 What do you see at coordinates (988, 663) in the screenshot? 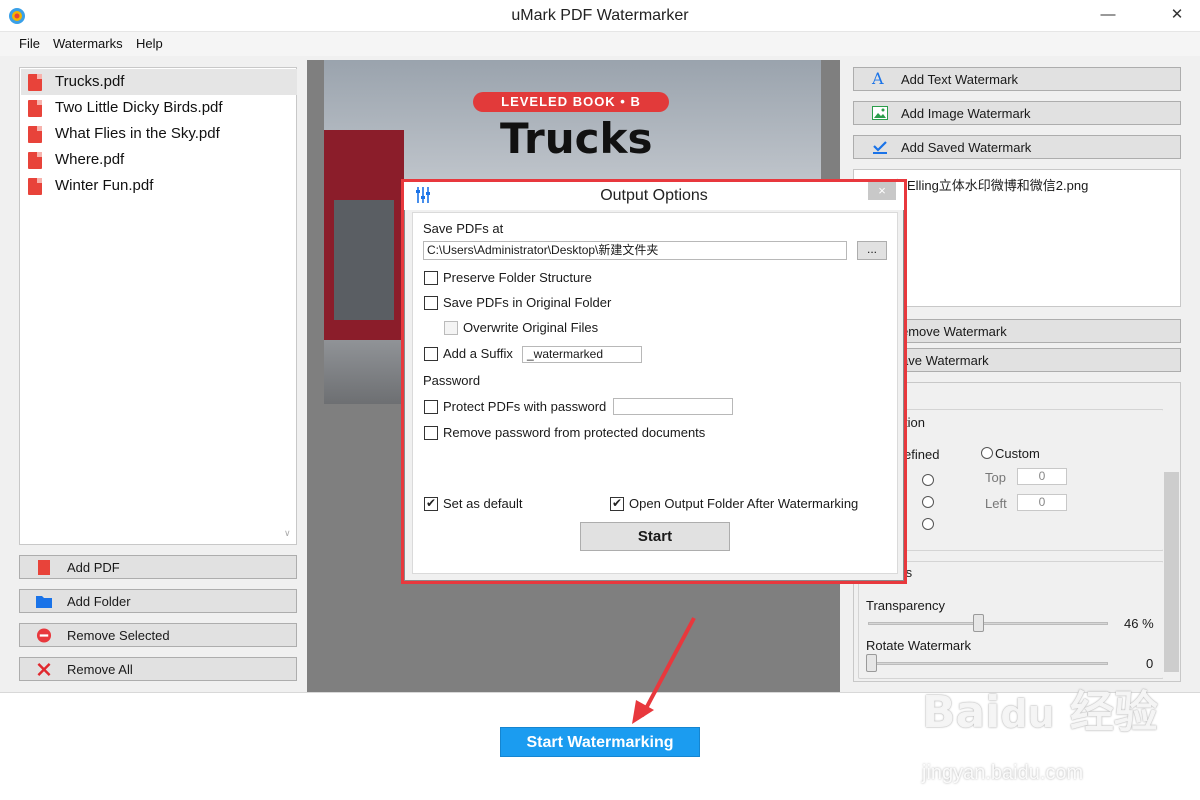
I see `rotate-slider-track` at bounding box center [988, 663].